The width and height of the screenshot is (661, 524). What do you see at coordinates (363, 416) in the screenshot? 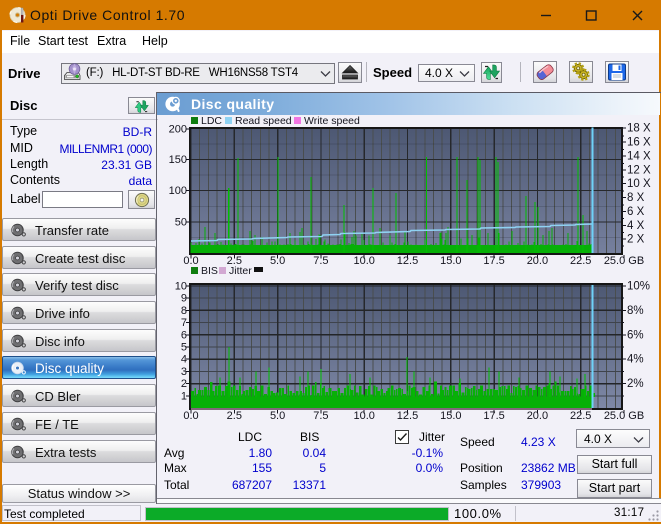
I see `svg-text: 10.0` at bounding box center [363, 416].